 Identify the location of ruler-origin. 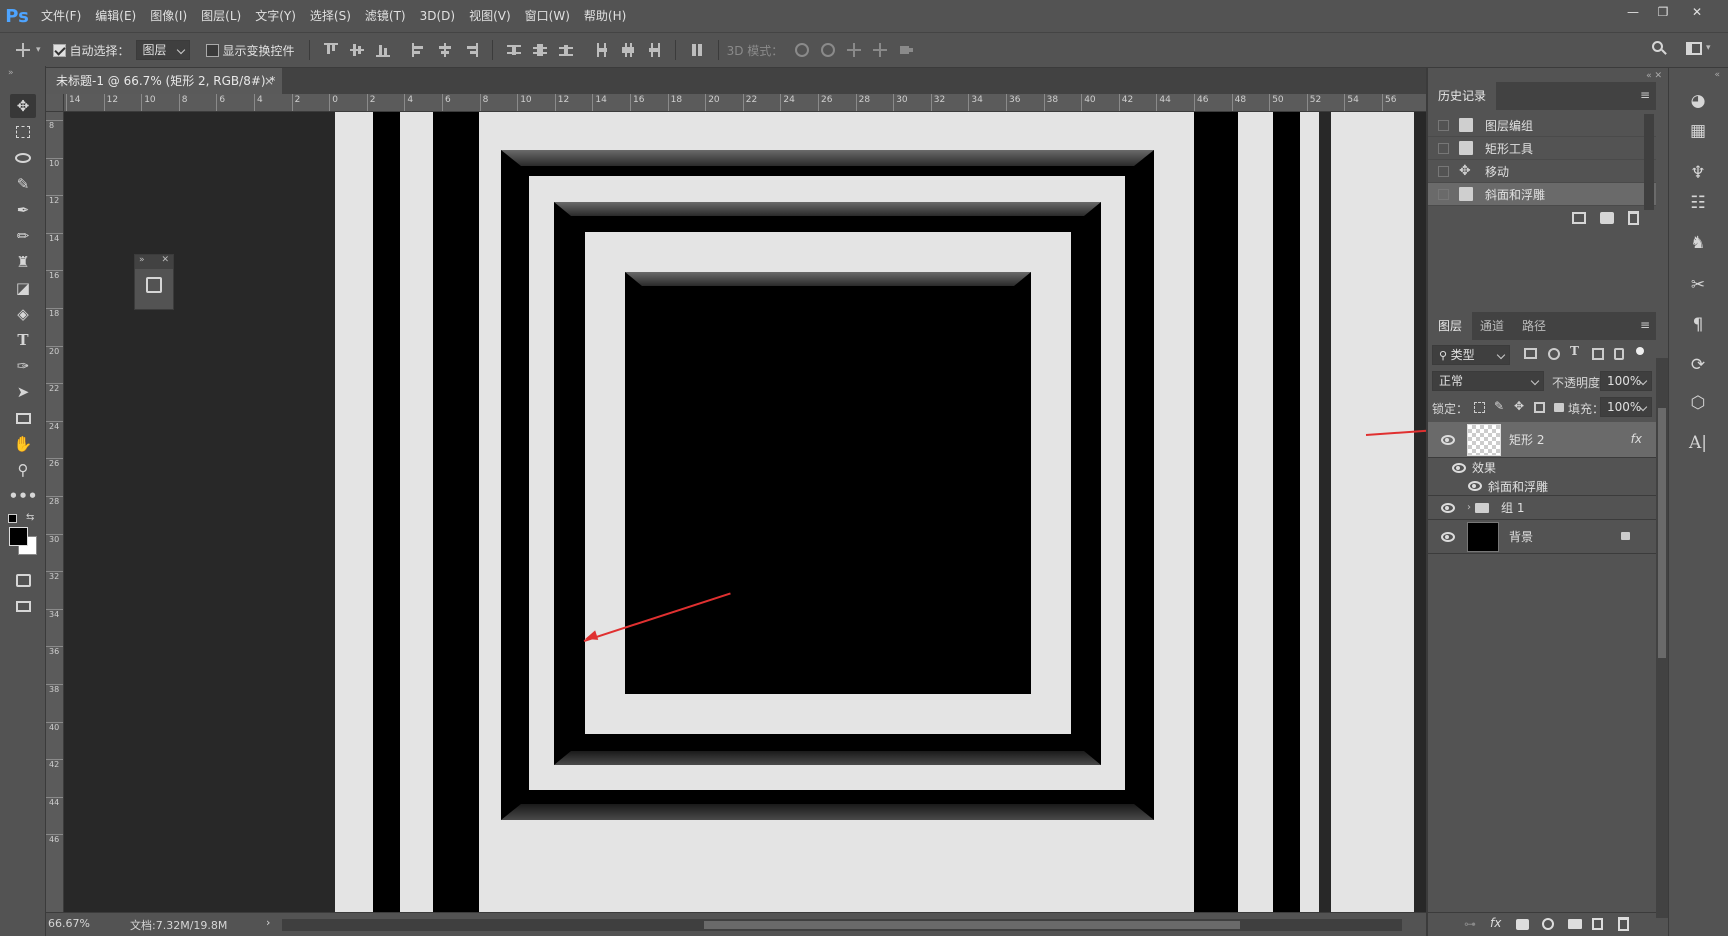
(55, 102).